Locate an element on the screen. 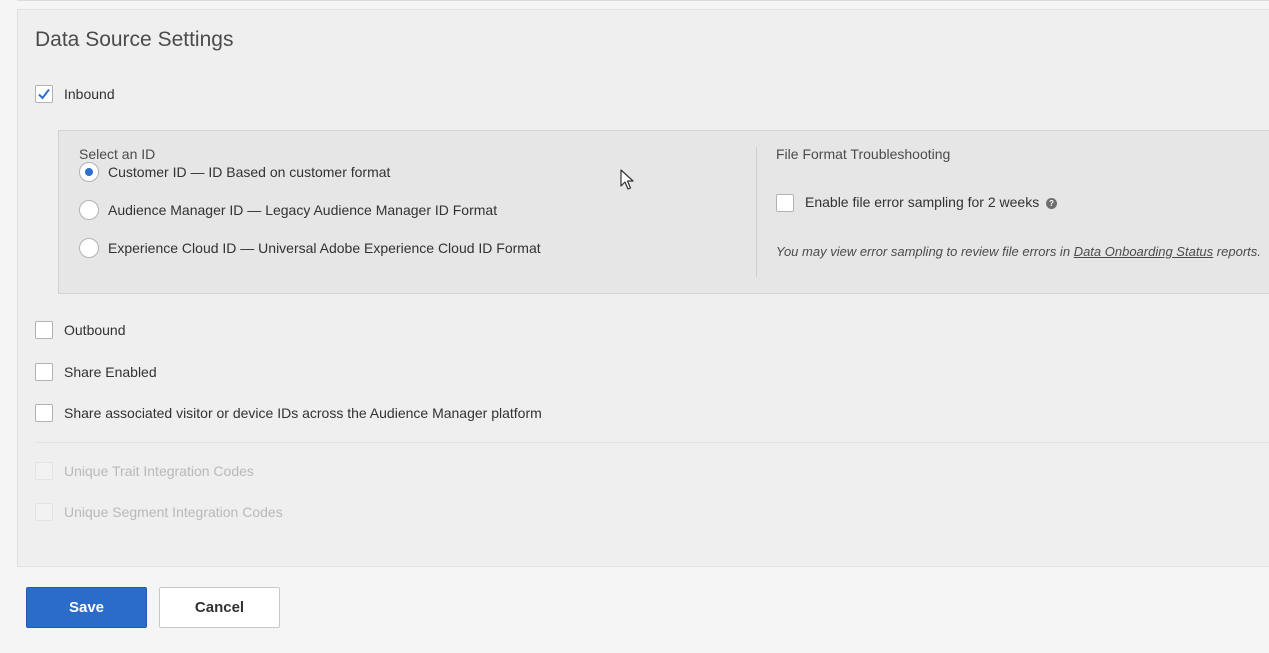 The width and height of the screenshot is (1269, 653). share-enabled-label: Share Enabled is located at coordinates (110, 372).